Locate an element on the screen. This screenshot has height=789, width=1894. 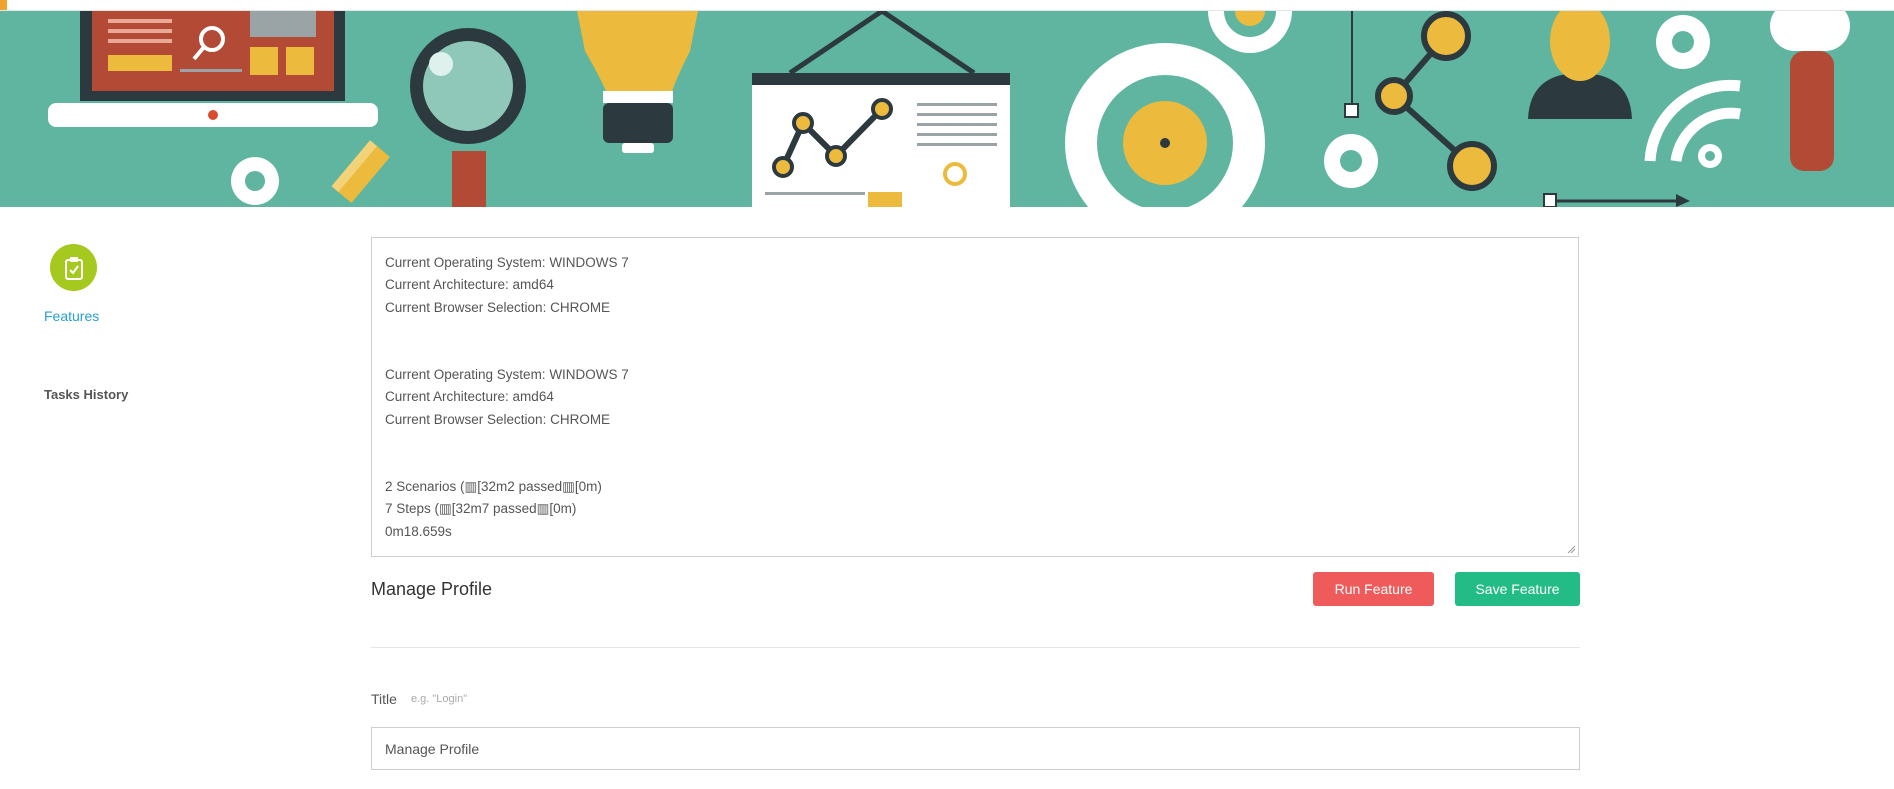
console-line: 7 Steps (▥[32m7 passed▥[0m) is located at coordinates (481, 509).